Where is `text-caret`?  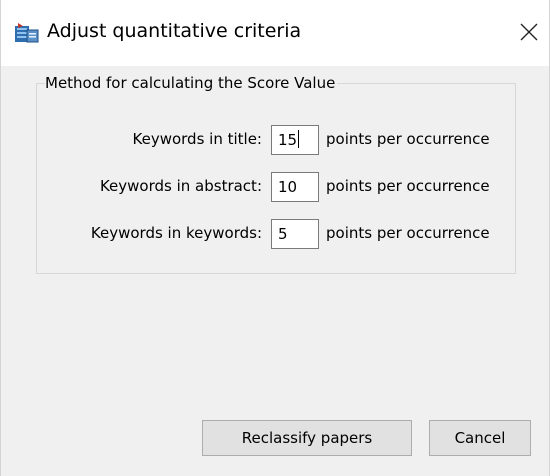 text-caret is located at coordinates (299, 139).